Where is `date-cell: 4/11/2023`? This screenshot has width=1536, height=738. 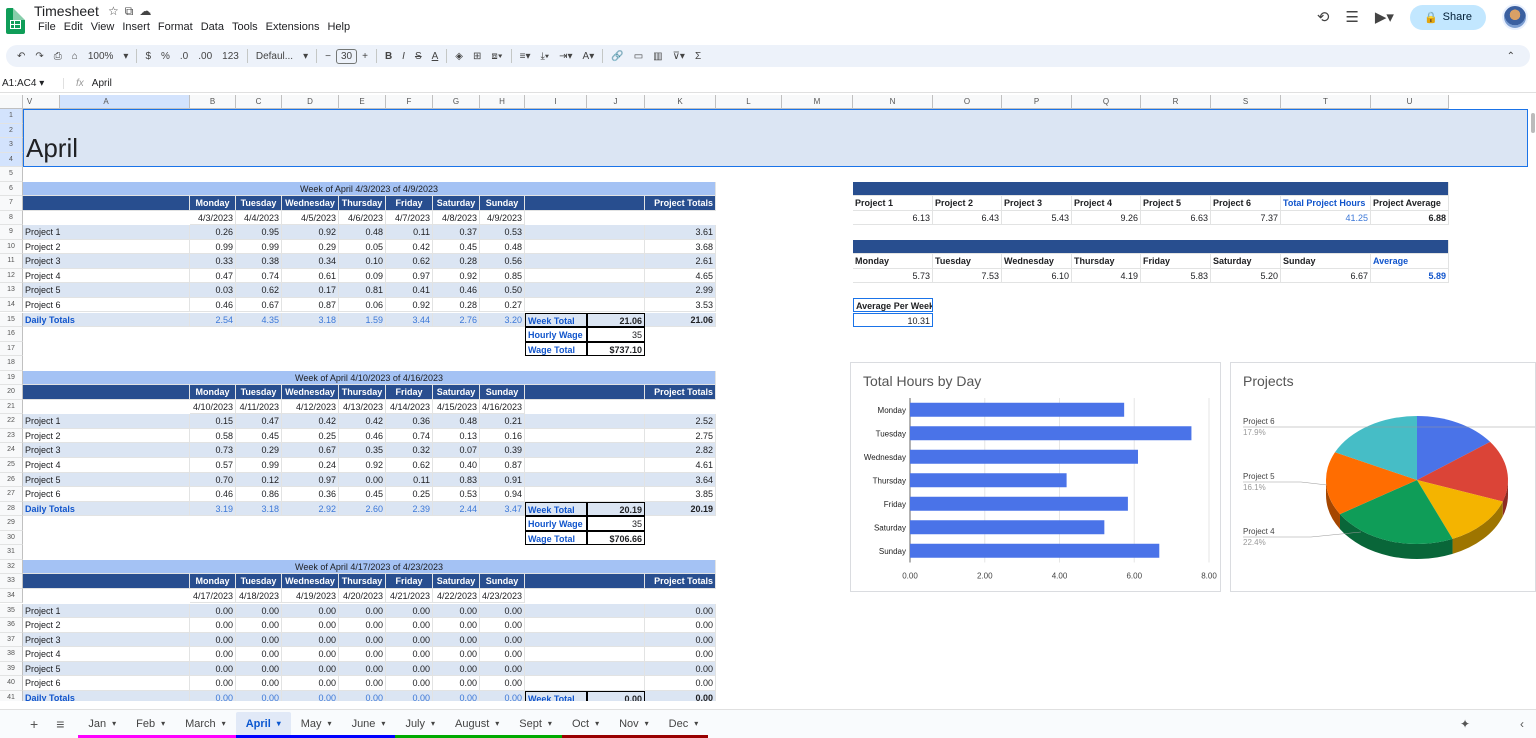 date-cell: 4/11/2023 is located at coordinates (259, 407).